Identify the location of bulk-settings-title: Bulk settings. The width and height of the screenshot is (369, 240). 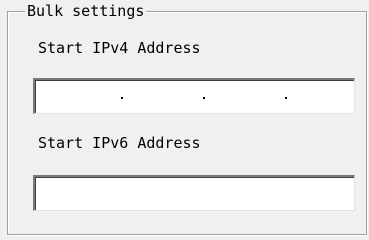
(86, 11).